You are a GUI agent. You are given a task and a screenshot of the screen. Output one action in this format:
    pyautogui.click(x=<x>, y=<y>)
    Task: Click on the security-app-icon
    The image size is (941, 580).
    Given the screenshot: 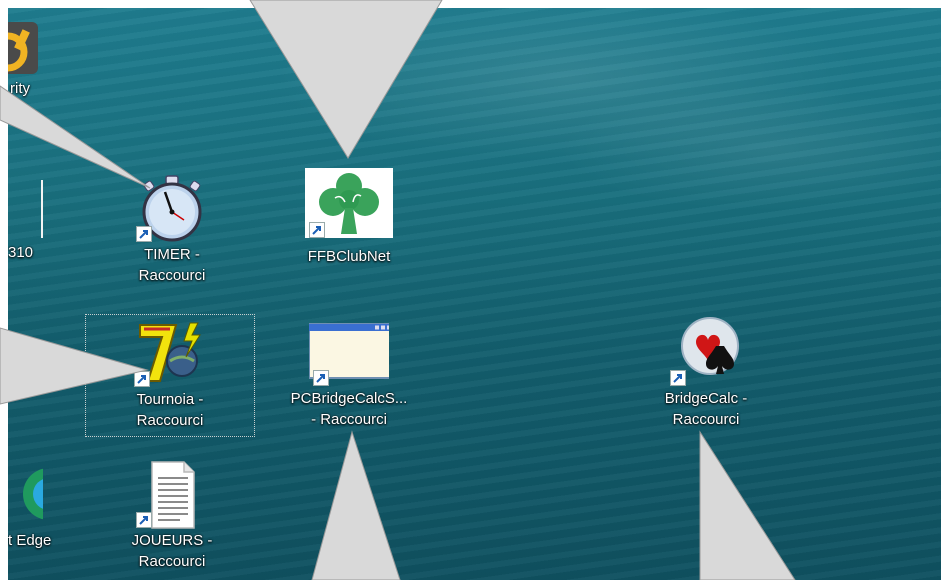 What is the action you would take?
    pyautogui.click(x=23, y=48)
    